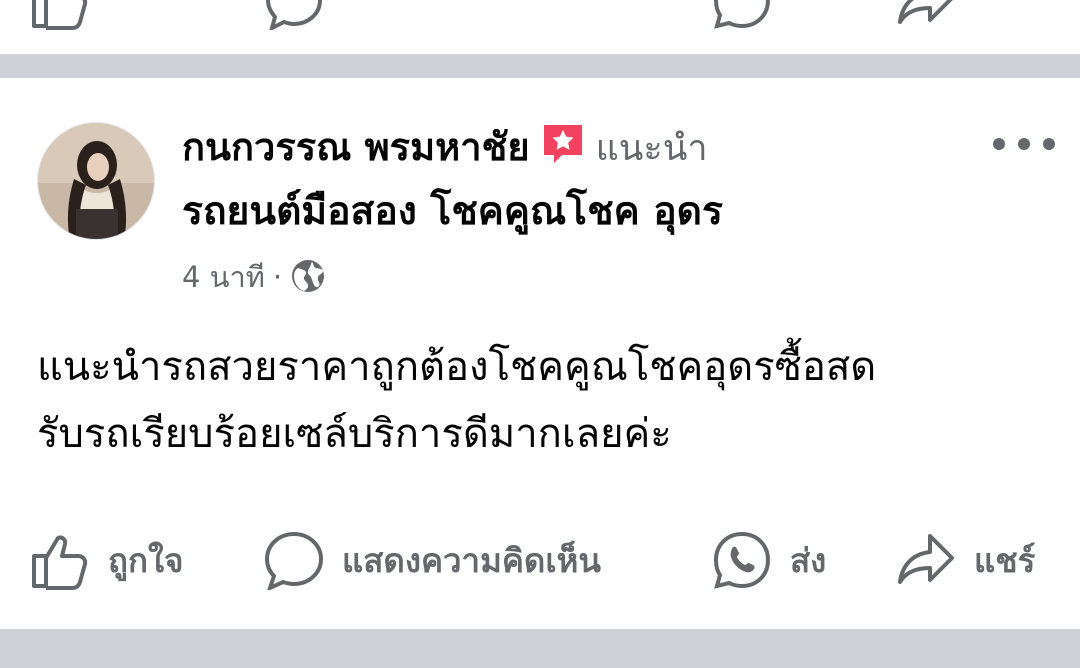  I want to click on send-whatsapp-button: ส่ง, so click(769, 560).